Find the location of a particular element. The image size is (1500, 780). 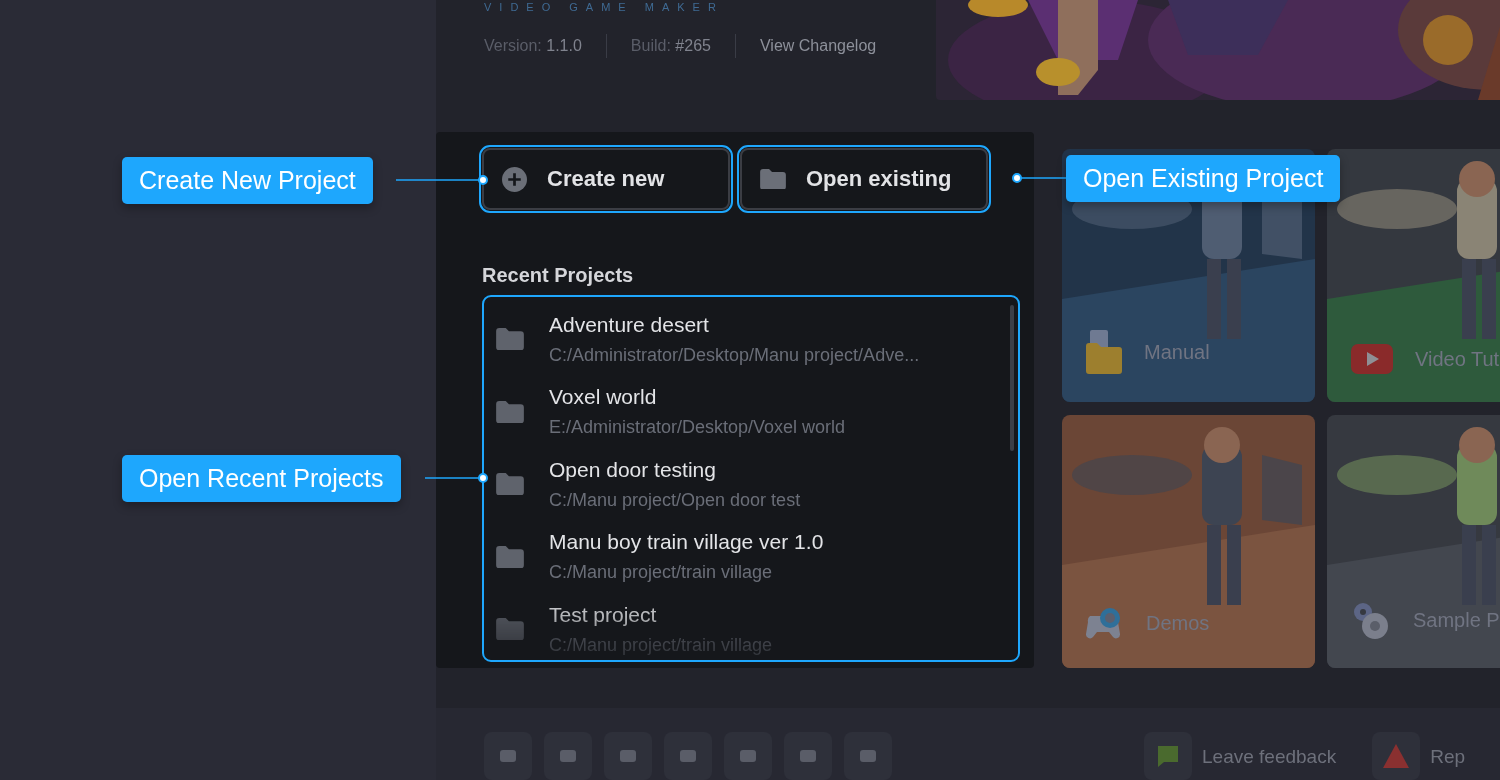

version-text: Version: 1.1.0 is located at coordinates (533, 46).